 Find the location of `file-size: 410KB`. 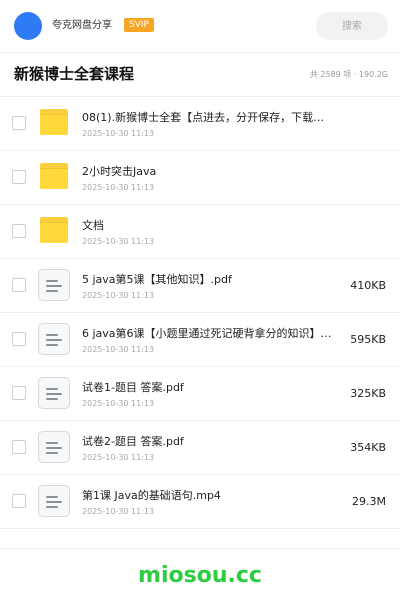

file-size: 410KB is located at coordinates (368, 285).